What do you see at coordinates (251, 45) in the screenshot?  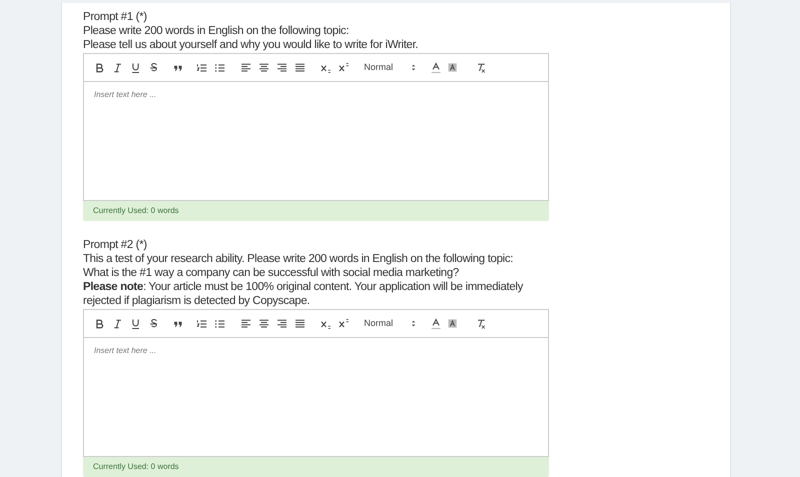 I see `prompt-text: Please tell us about yourself and why you would like to write for iWriter.` at bounding box center [251, 45].